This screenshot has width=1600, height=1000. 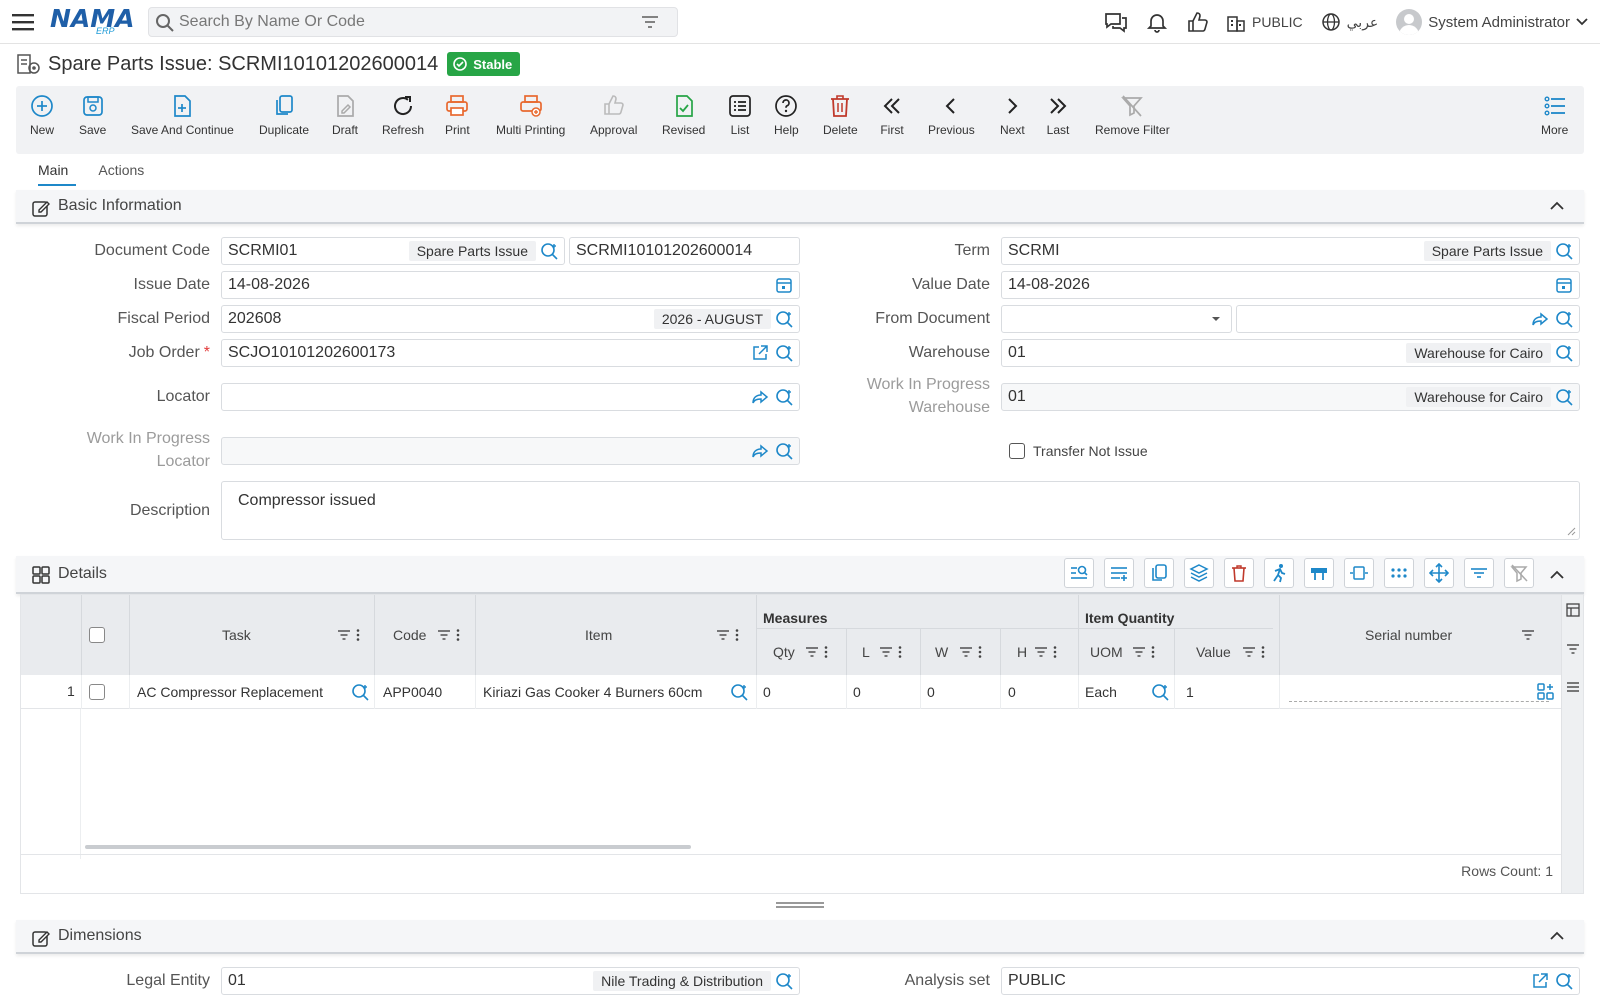 What do you see at coordinates (1408, 319) in the screenshot?
I see `from-document-field` at bounding box center [1408, 319].